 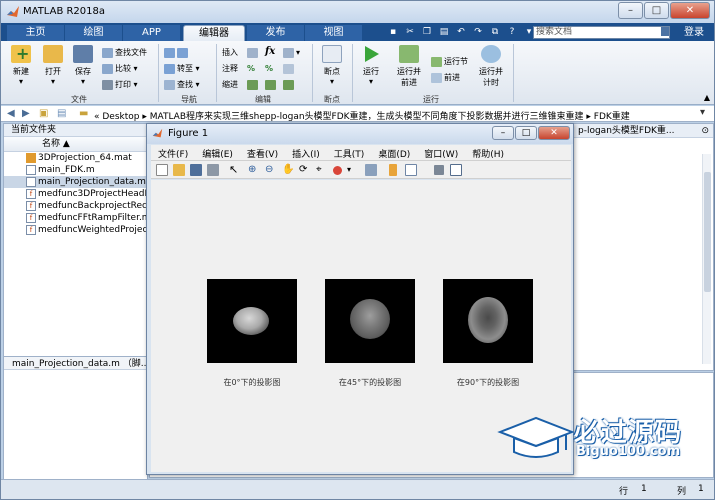 What do you see at coordinates (196, 170) in the screenshot?
I see `save-icon` at bounding box center [196, 170].